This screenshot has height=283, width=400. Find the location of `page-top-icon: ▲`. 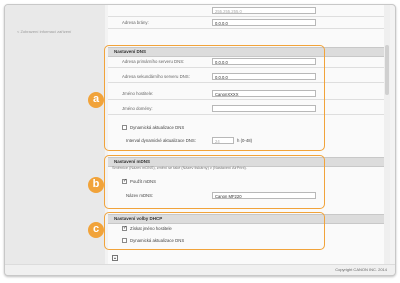

page-top-icon: ▲ is located at coordinates (115, 258).